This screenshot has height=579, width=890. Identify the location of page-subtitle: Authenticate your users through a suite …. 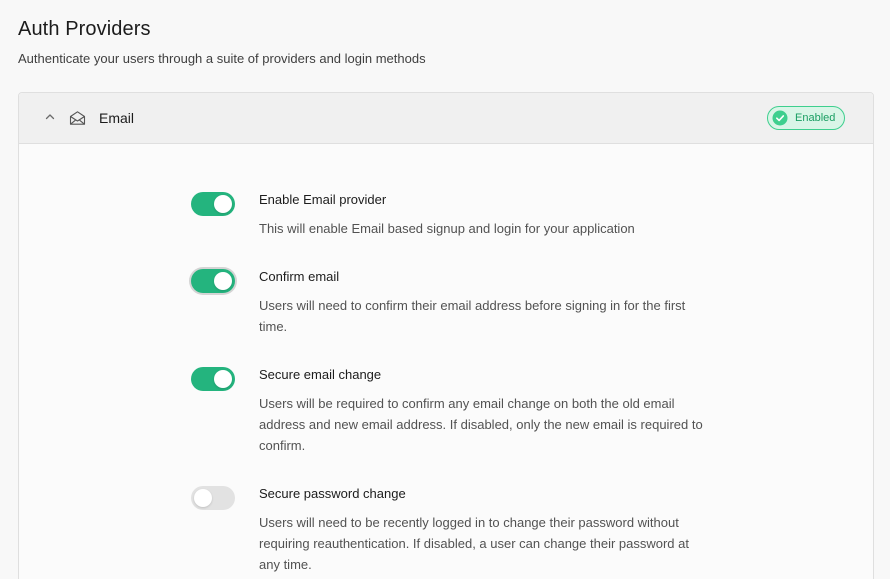
(222, 58).